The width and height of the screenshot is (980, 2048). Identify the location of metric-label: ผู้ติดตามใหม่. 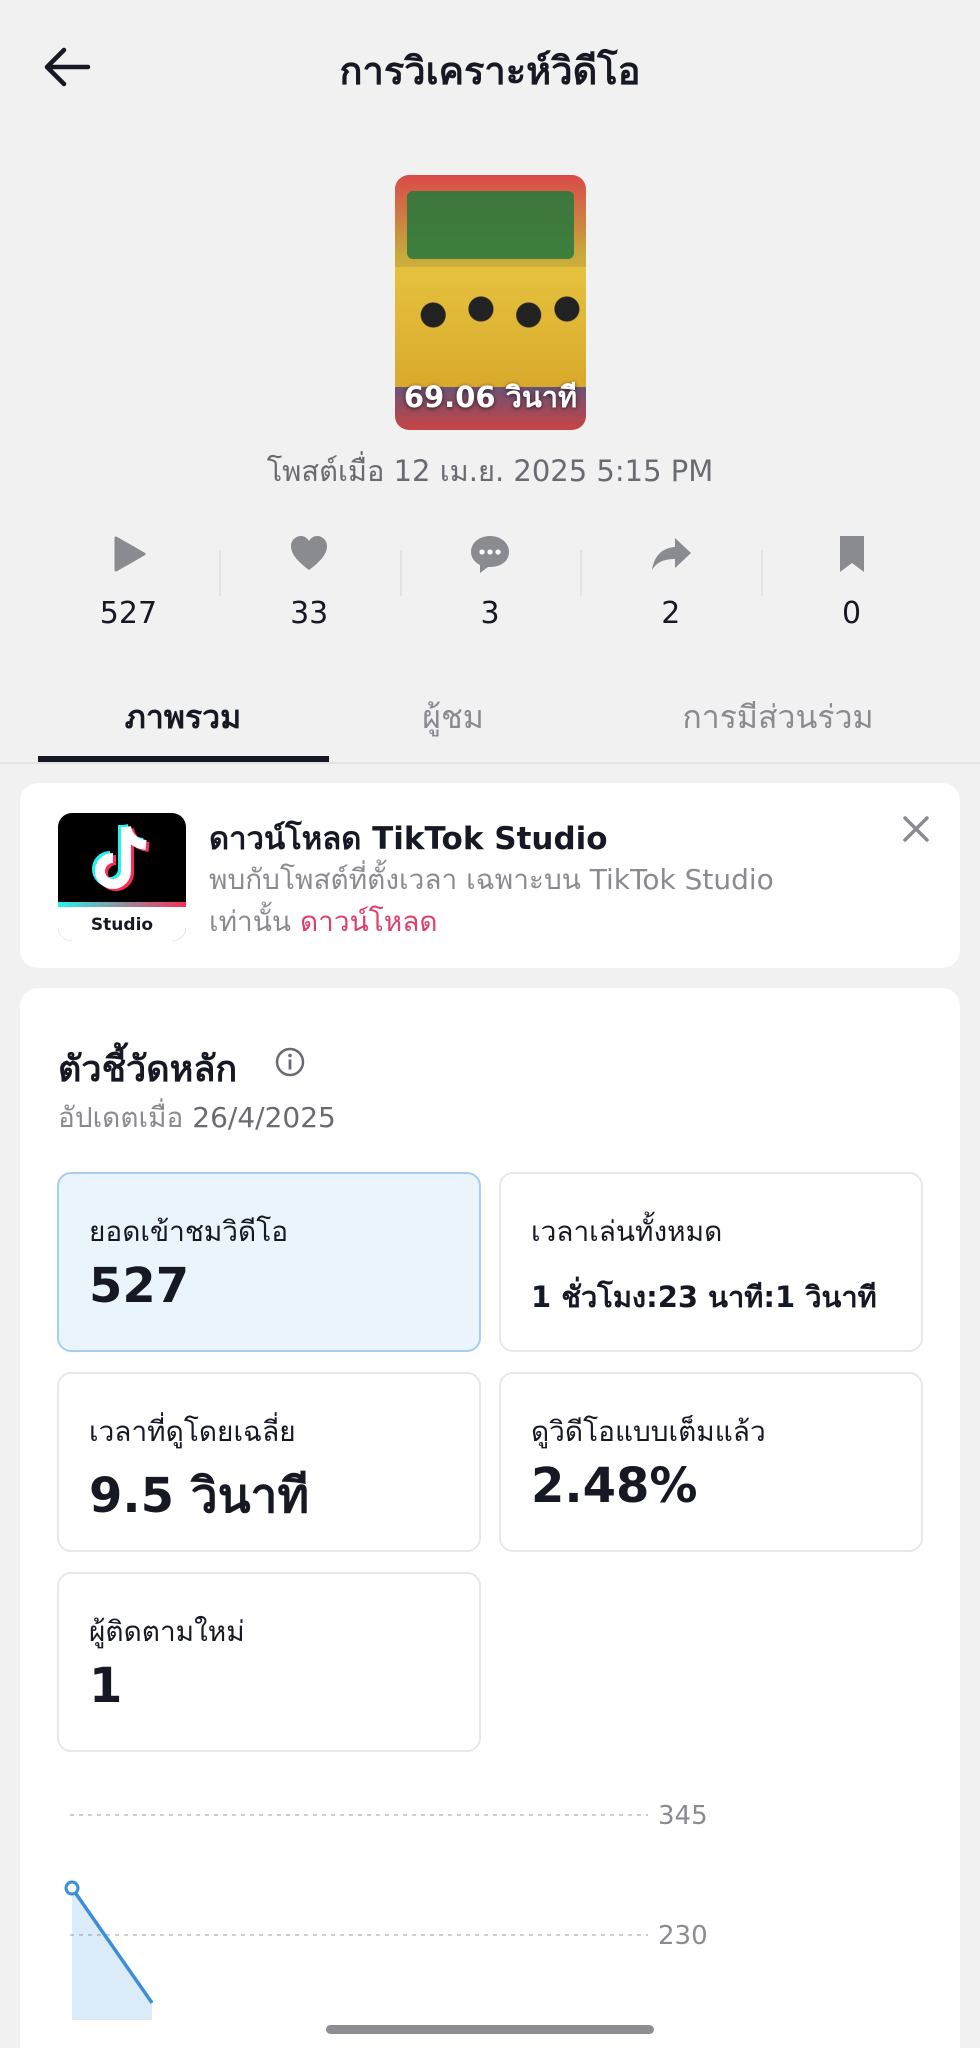
(167, 1631).